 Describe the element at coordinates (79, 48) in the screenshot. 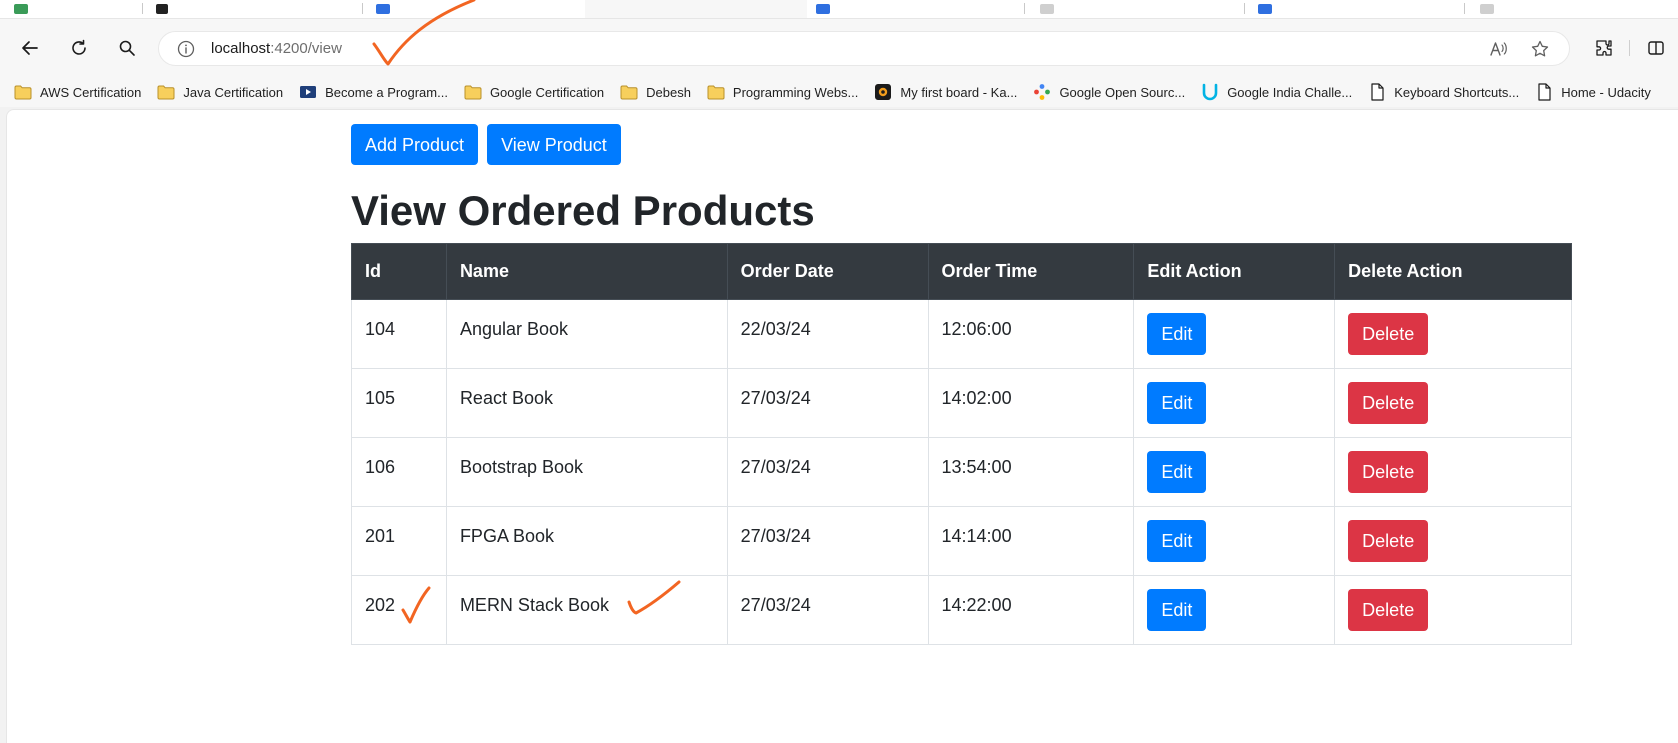

I see `refresh-icon` at that location.